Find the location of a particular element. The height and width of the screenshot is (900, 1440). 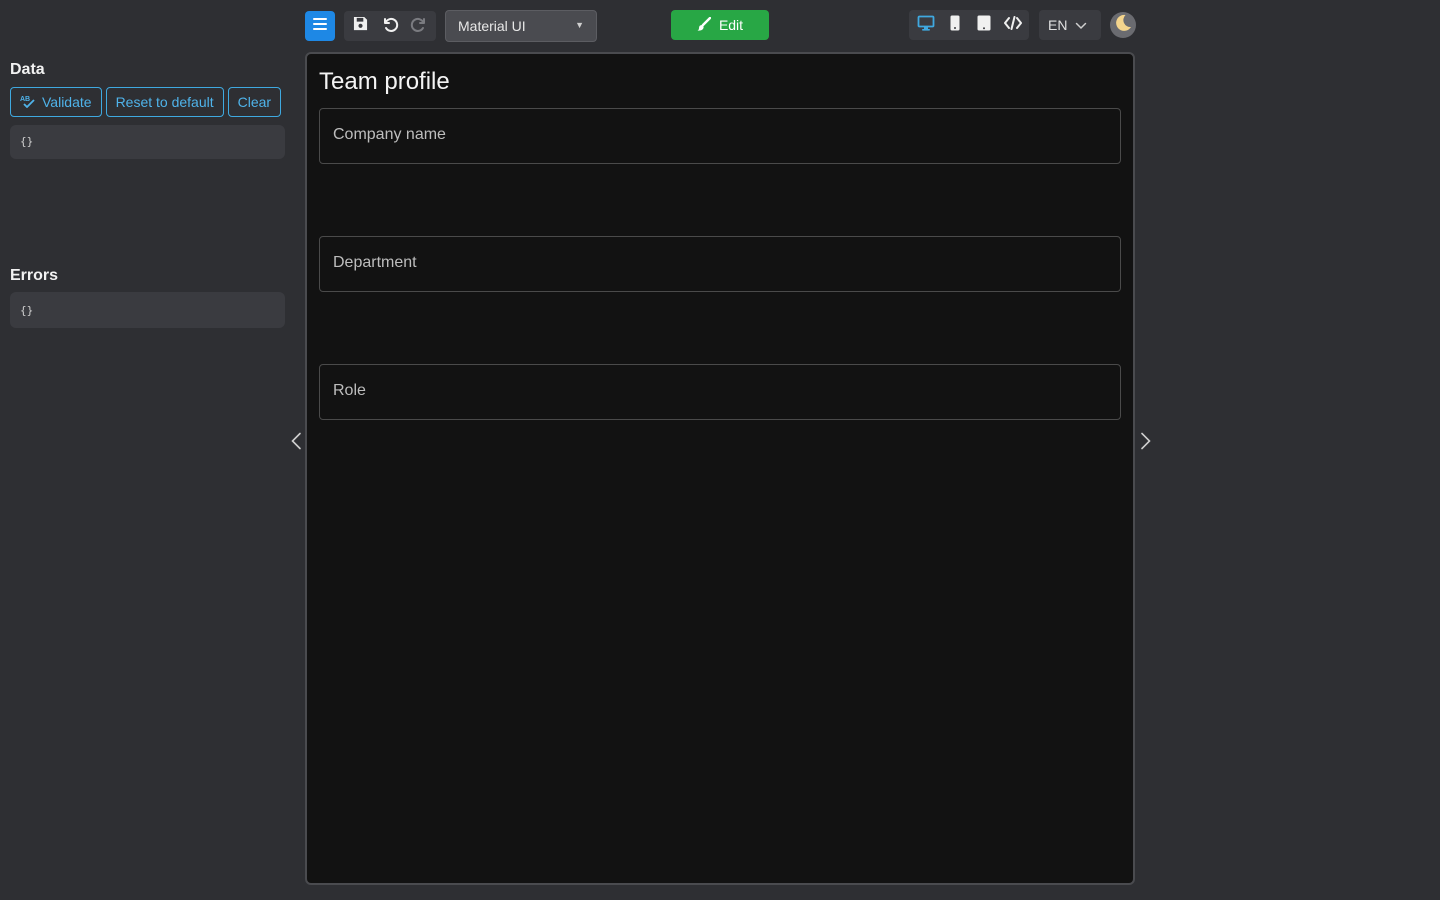

validate-button: AB Validate is located at coordinates (56, 102).